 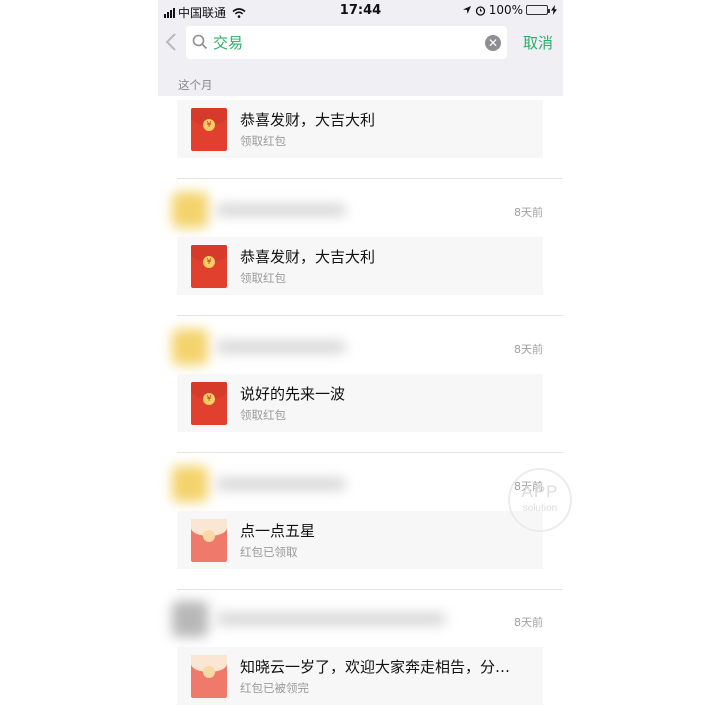 I want to click on alarm-icon, so click(x=480, y=10).